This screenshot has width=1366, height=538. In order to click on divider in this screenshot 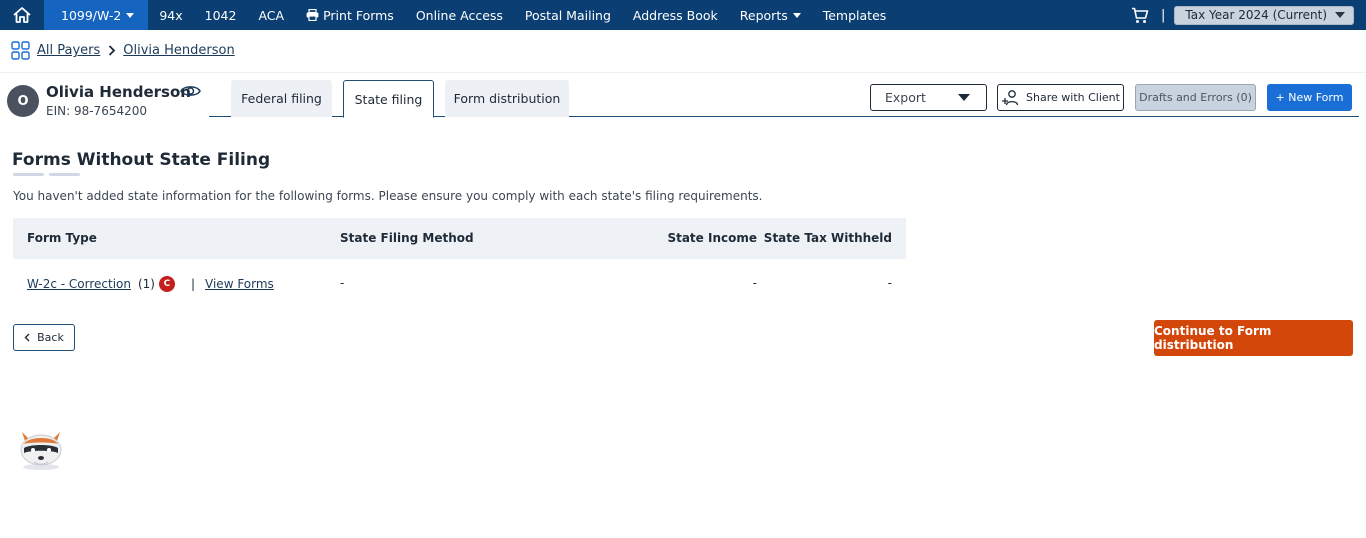, I will do `click(683, 72)`.